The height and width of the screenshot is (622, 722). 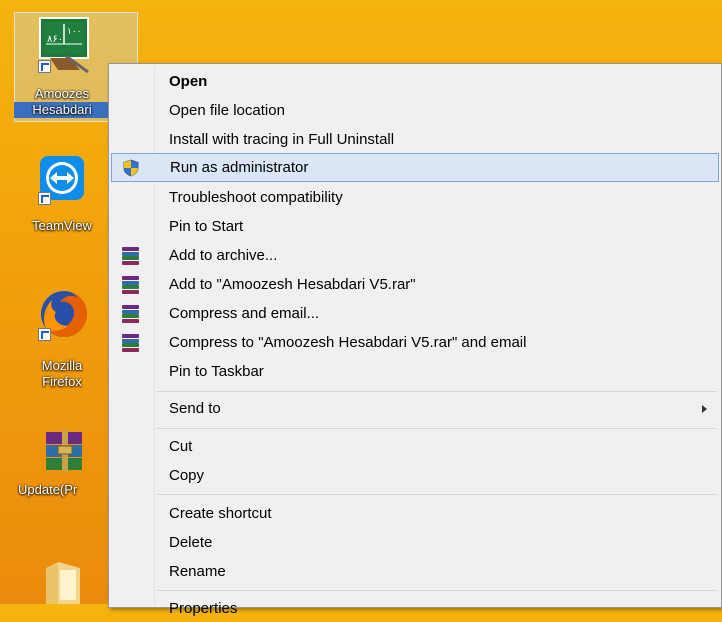 What do you see at coordinates (220, 513) in the screenshot?
I see `menu-item-label: Create shortcut` at bounding box center [220, 513].